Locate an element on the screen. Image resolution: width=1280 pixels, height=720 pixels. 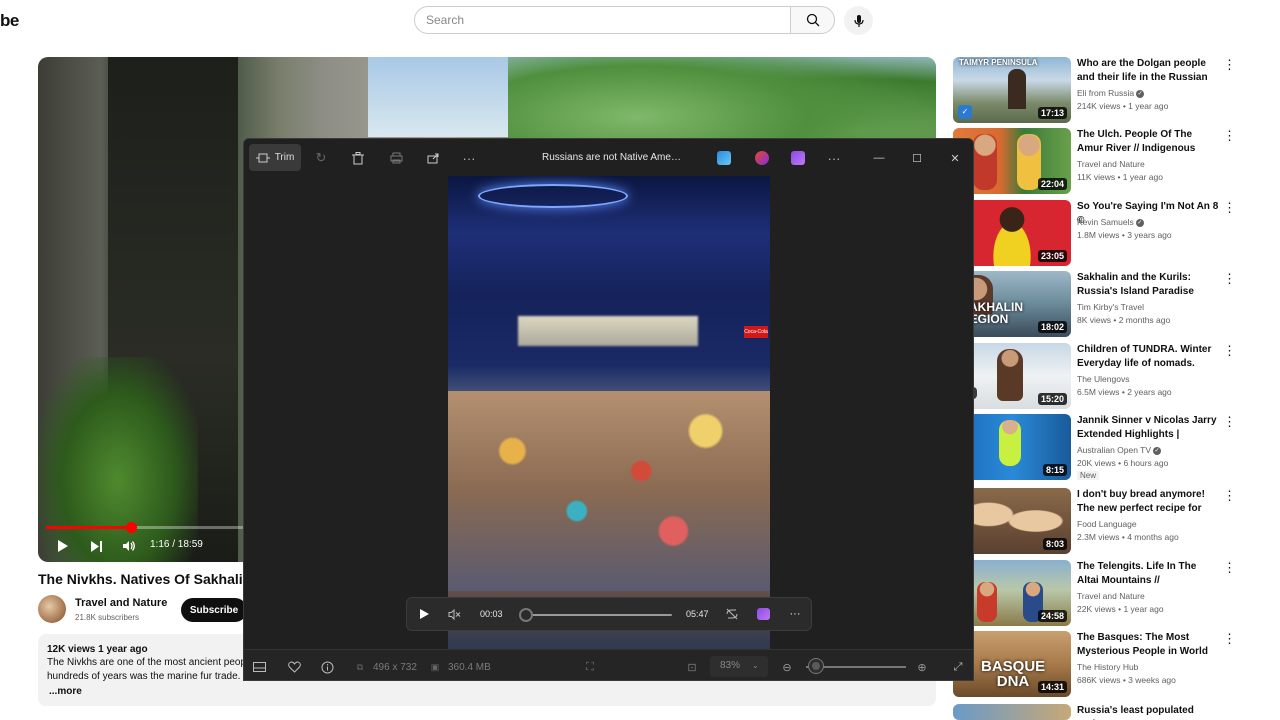
media-total-time: 05:47 is located at coordinates (697, 614).